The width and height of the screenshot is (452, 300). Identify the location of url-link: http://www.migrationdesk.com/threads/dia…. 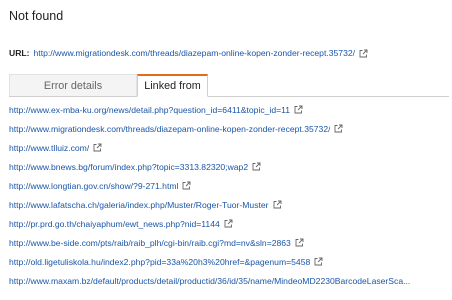
(194, 53).